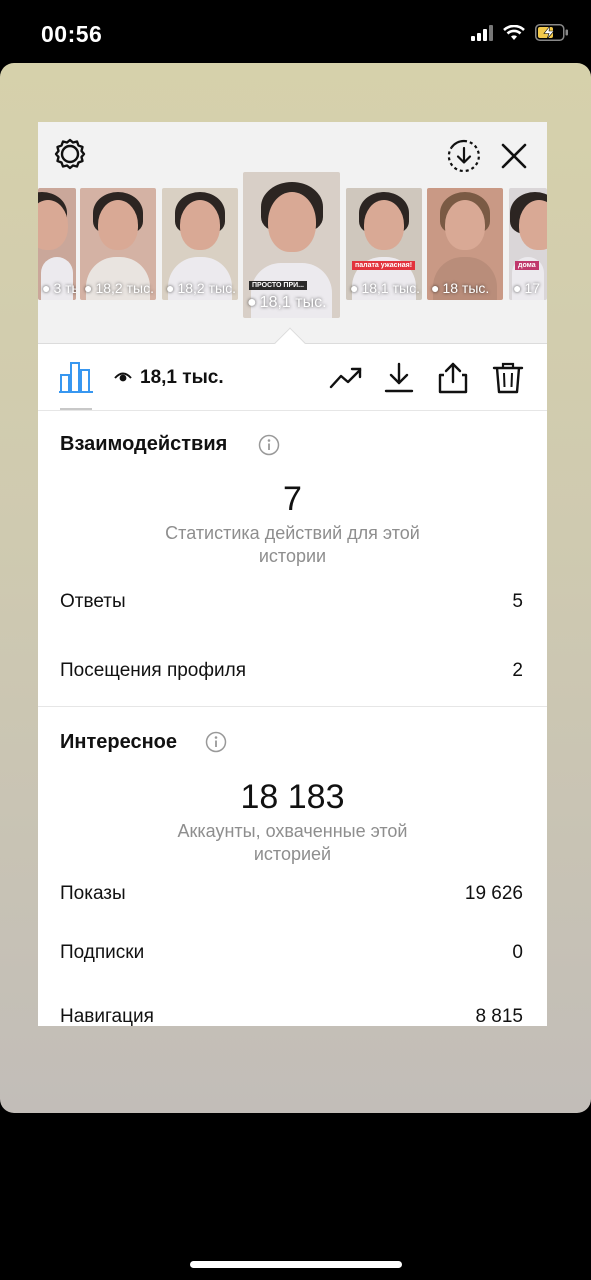  What do you see at coordinates (384, 244) in the screenshot?
I see `story-thumbnail: палата ужасная! ● 18,1 тыс.` at bounding box center [384, 244].